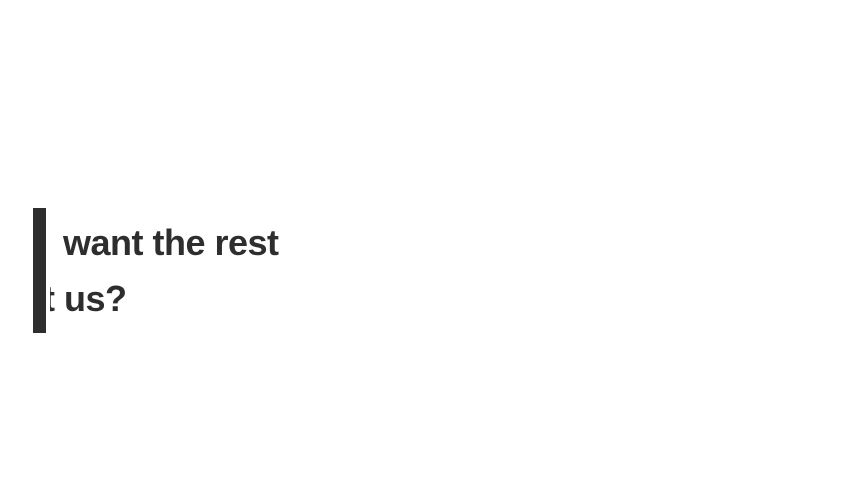  I want to click on caption-line-1: want the rest, so click(171, 242).